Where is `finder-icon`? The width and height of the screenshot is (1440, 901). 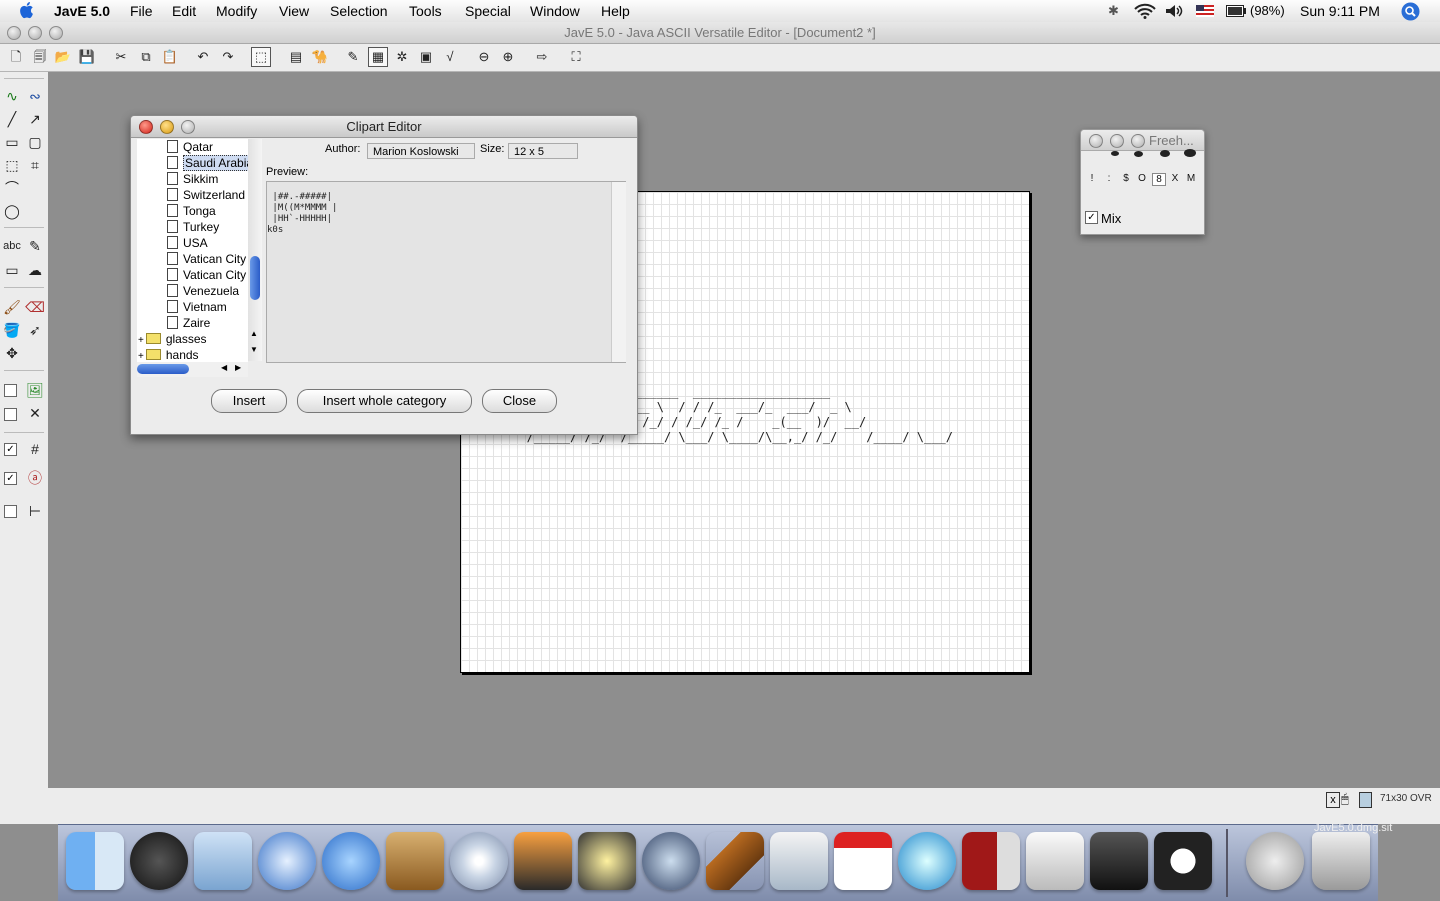
finder-icon is located at coordinates (95, 861).